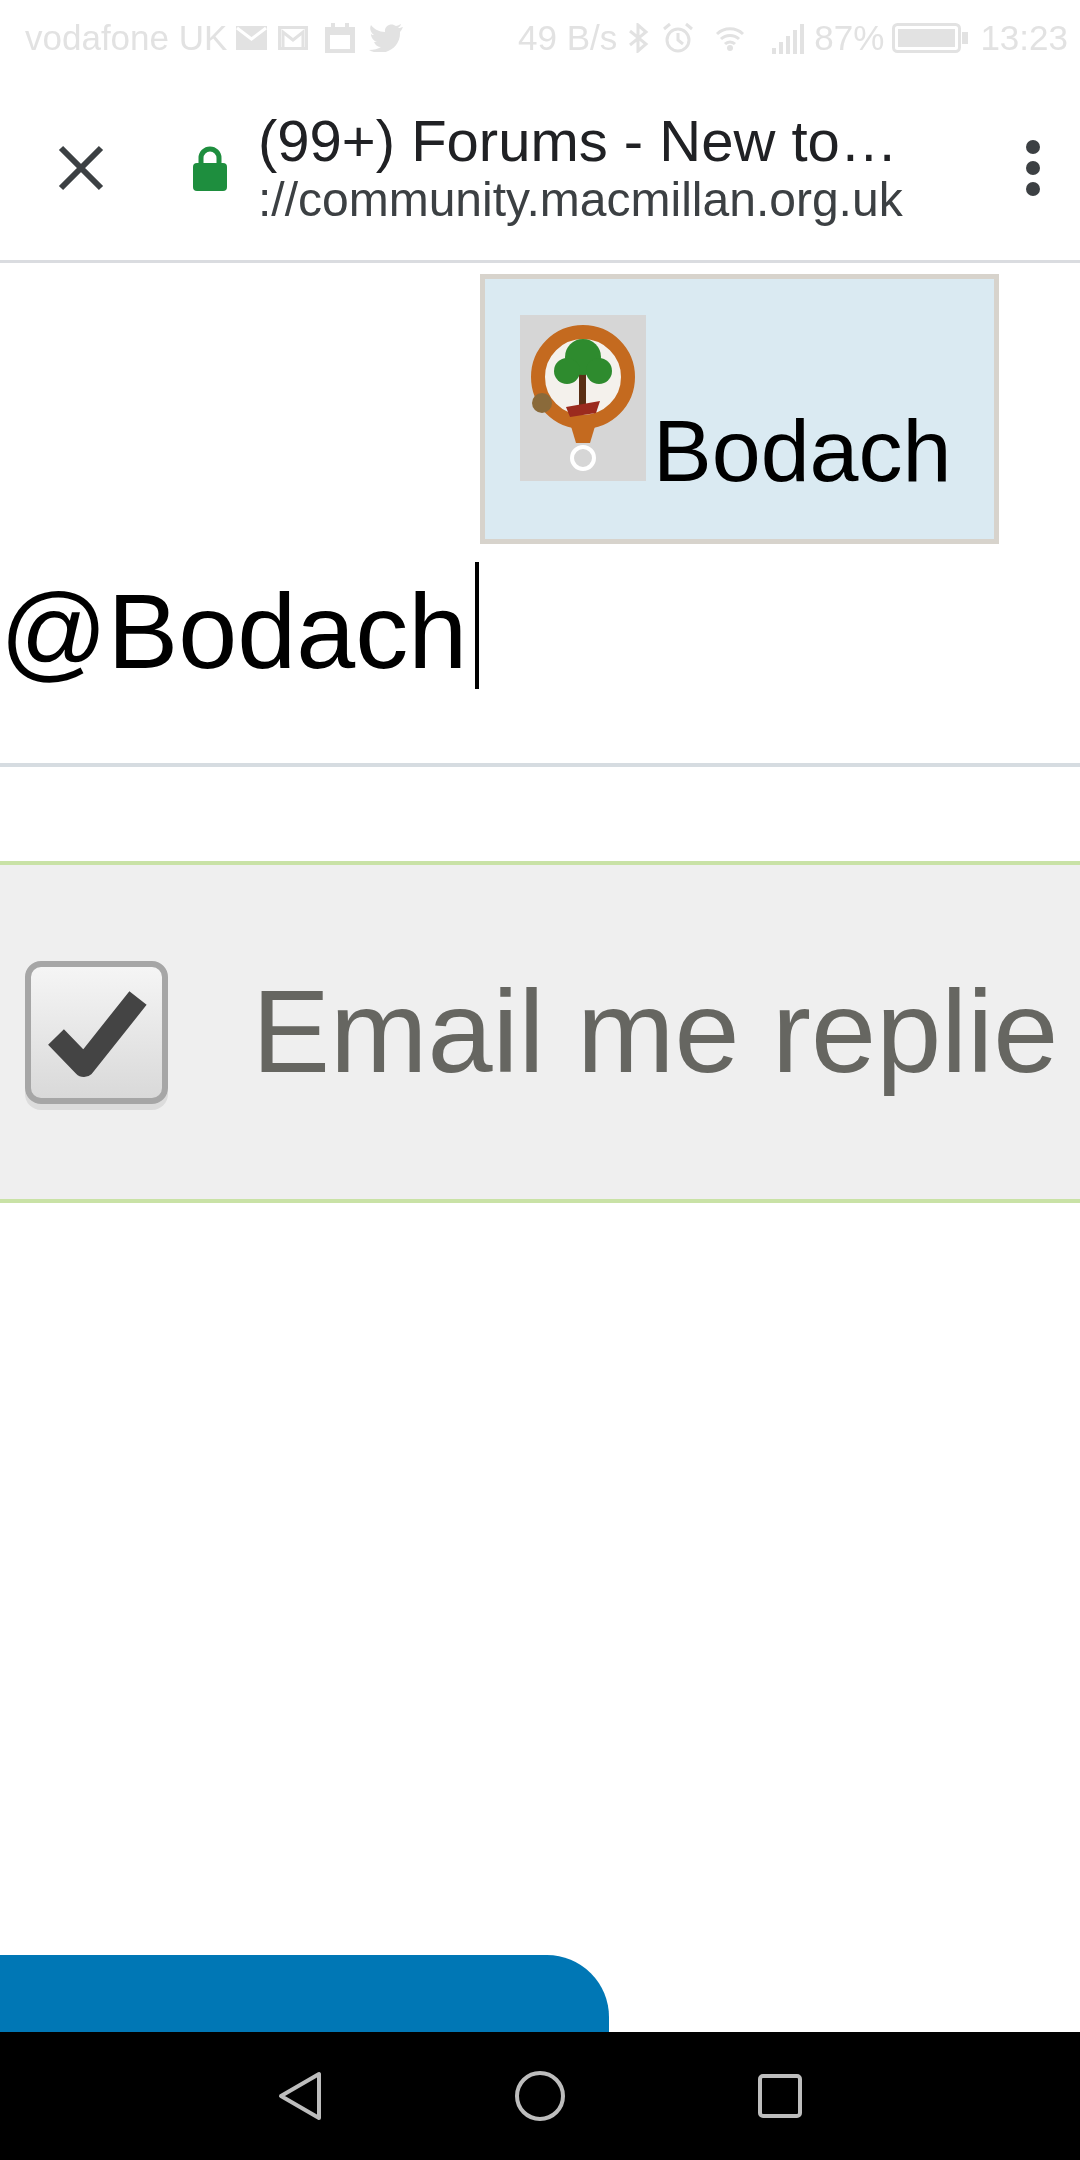 Image resolution: width=1080 pixels, height=2160 pixels. Describe the element at coordinates (340, 37) in the screenshot. I see `calendar-icon` at that location.